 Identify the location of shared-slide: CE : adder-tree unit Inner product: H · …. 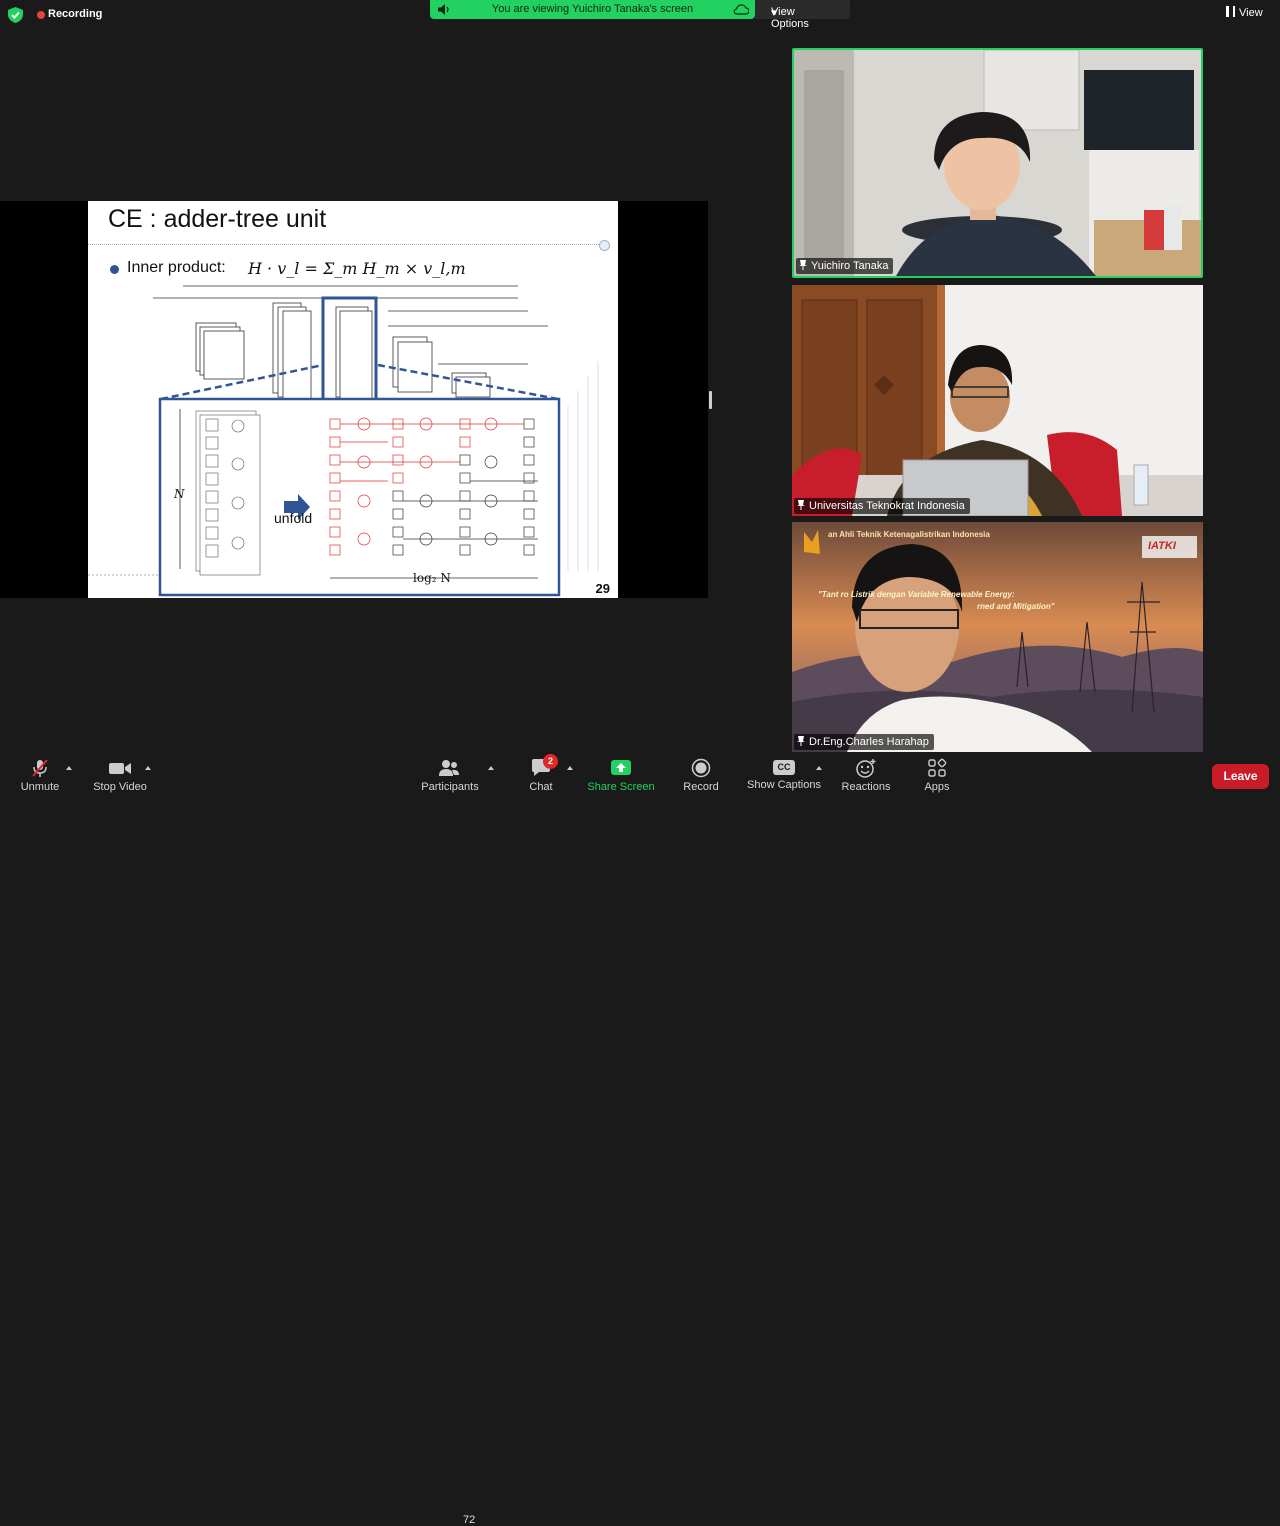
(353, 399).